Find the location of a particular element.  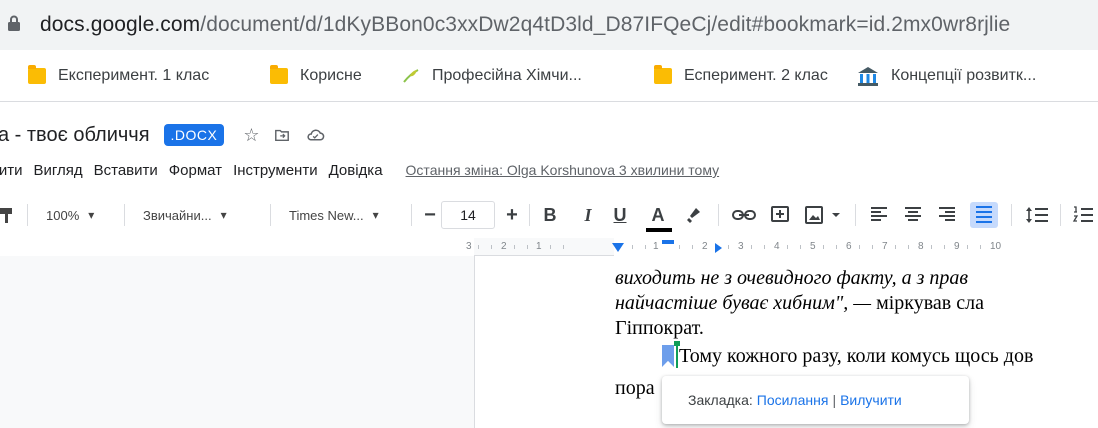

bookmark-link-button: Посилання is located at coordinates (793, 400).